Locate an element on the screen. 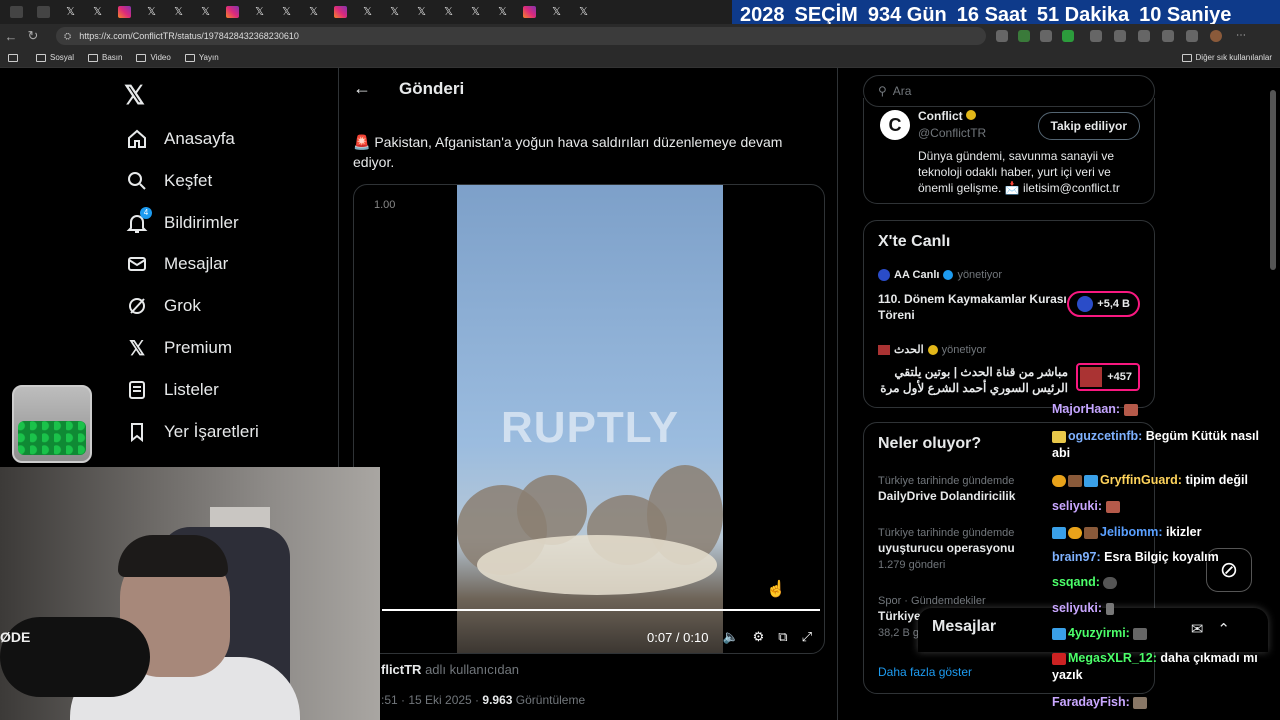 This screenshot has width=1280, height=720. nav-item-explore: Keşfet is located at coordinates (168, 181).